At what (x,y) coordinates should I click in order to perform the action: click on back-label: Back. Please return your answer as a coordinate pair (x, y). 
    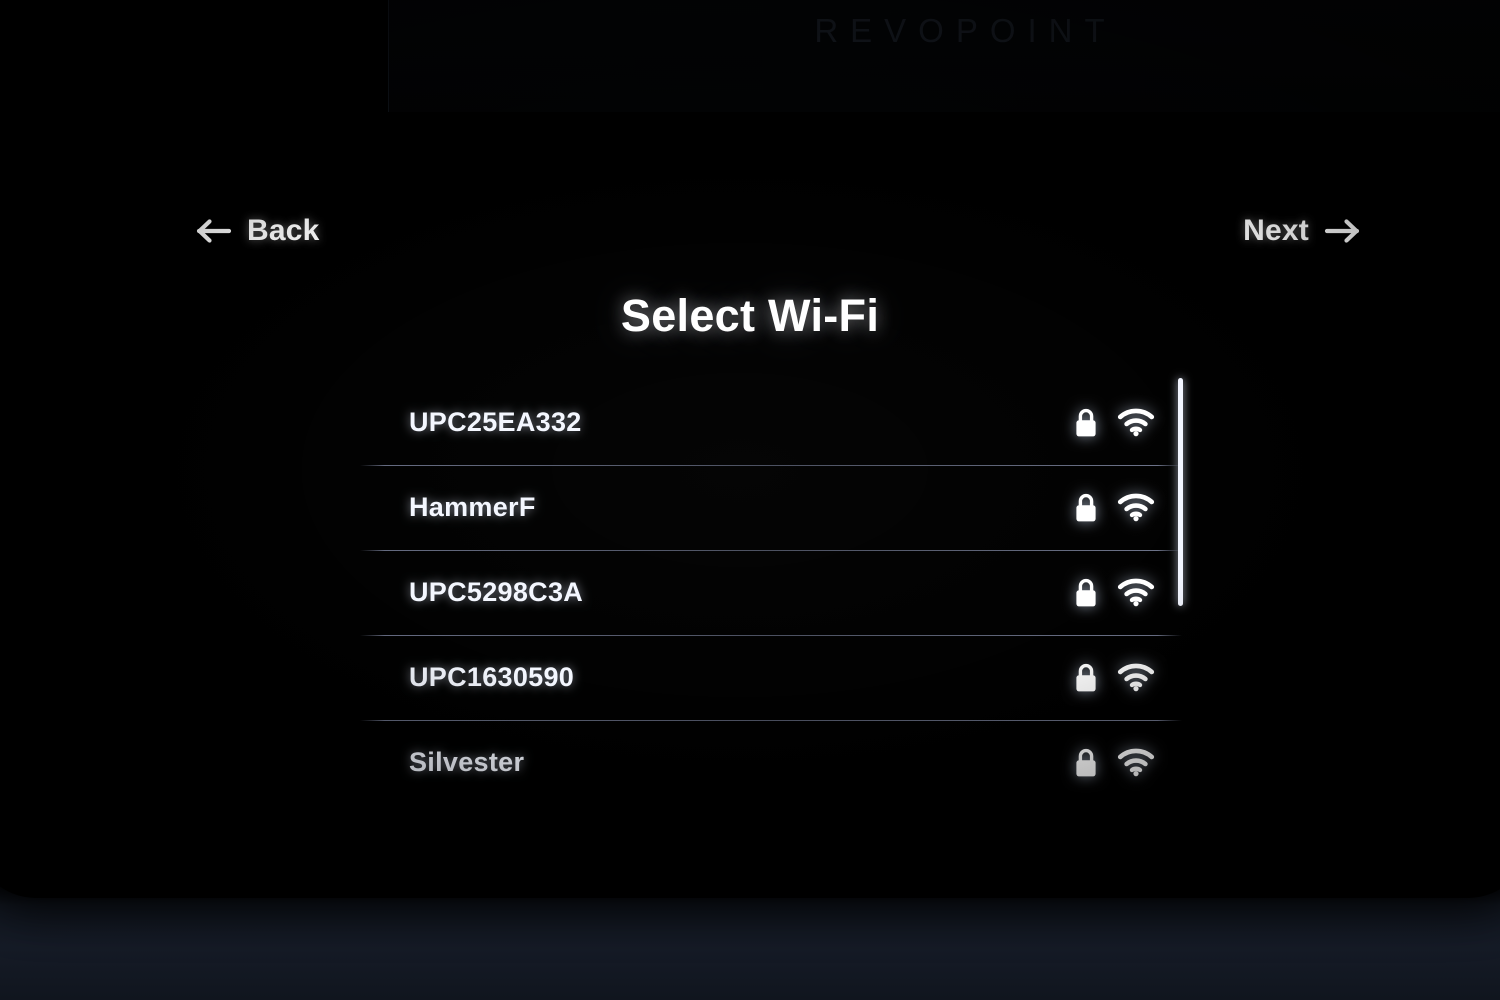
    Looking at the image, I should click on (283, 230).